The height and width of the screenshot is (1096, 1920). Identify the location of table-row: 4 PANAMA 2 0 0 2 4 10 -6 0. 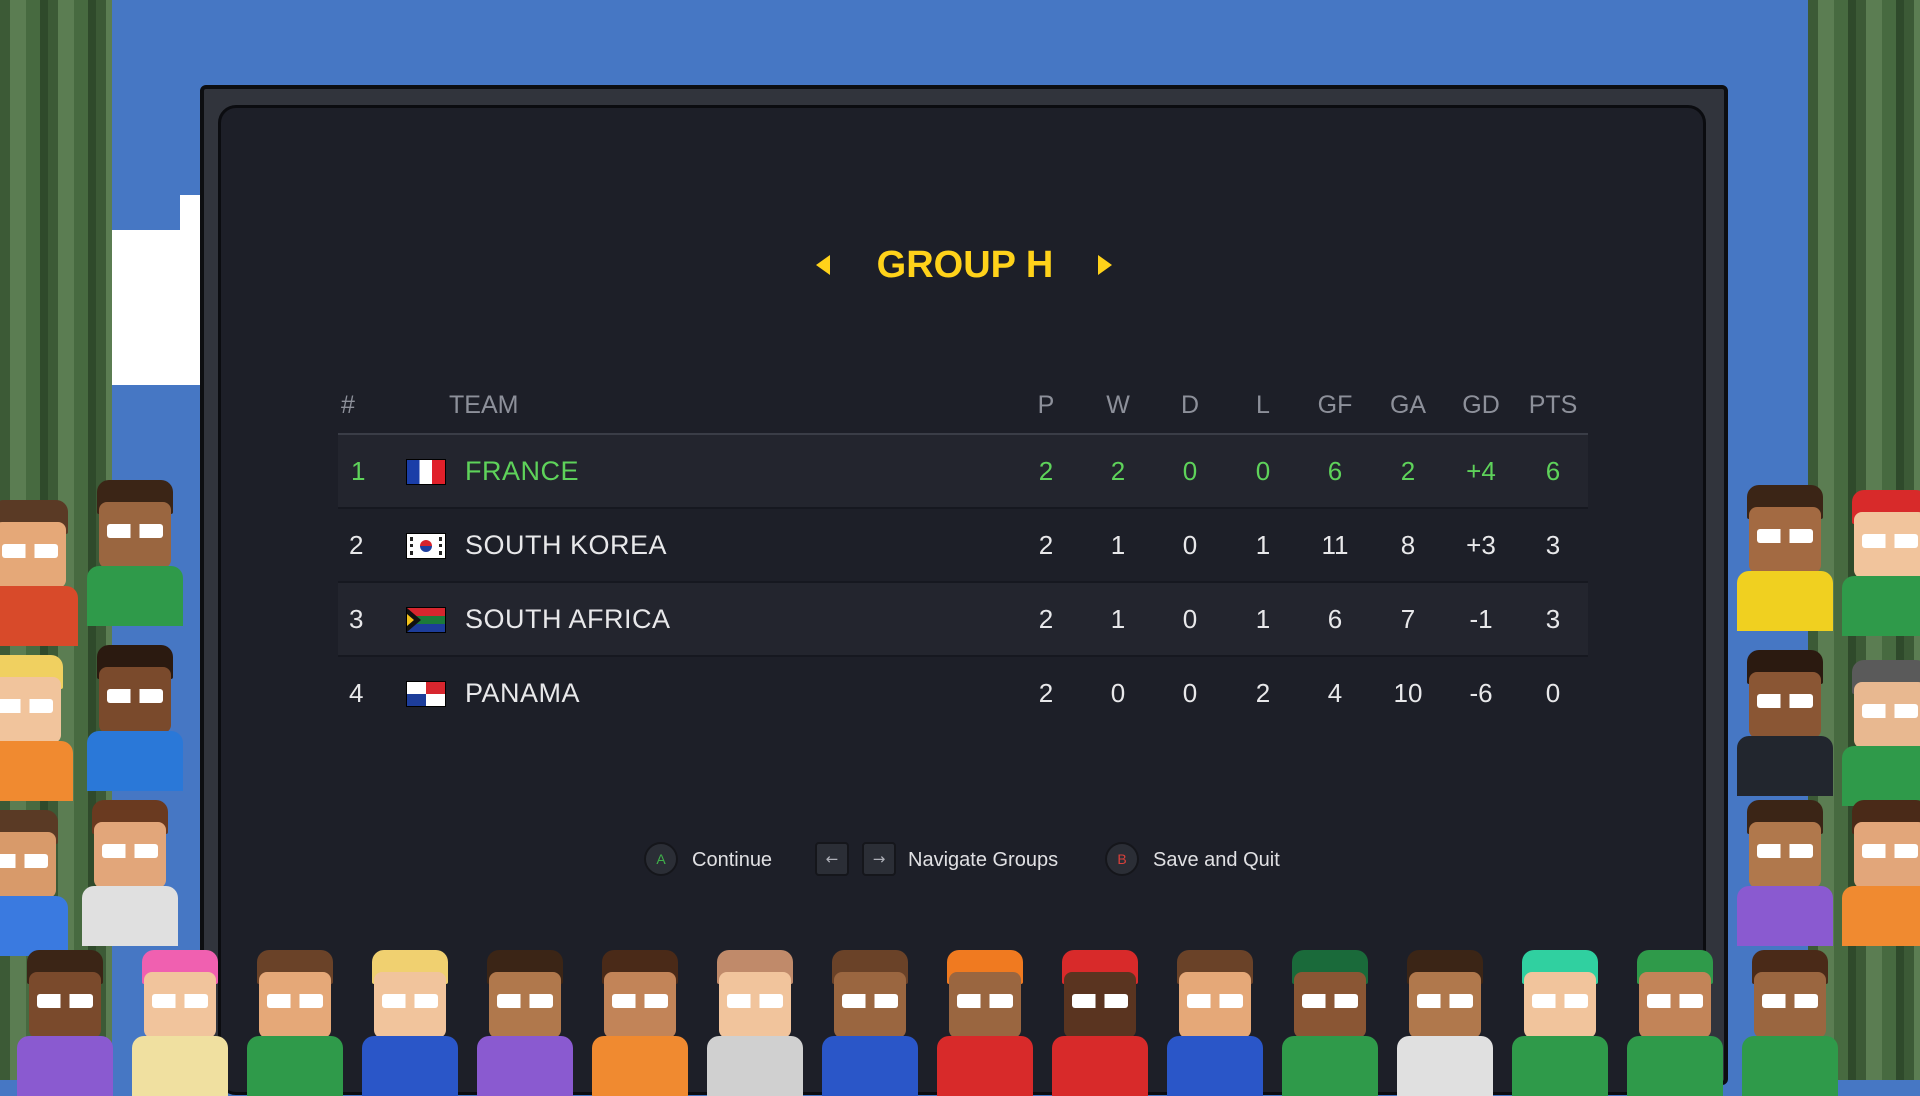
(963, 693).